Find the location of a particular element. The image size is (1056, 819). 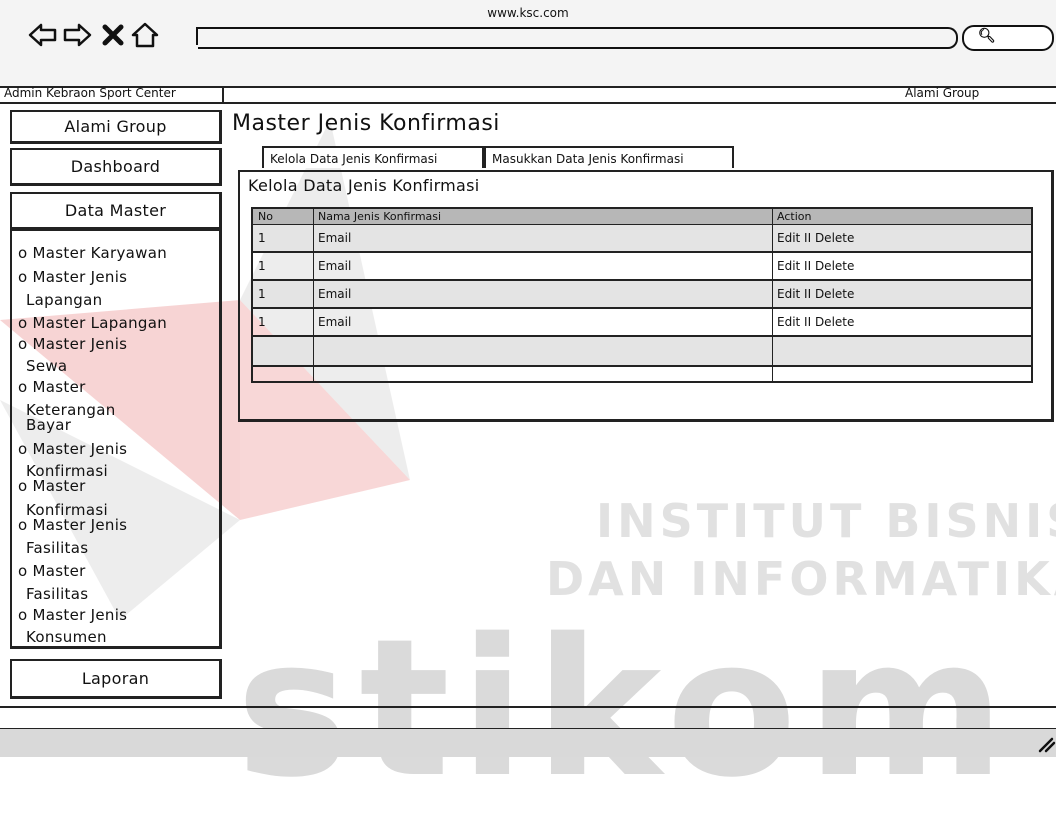

sidebar-button-dashboard: Dashboard is located at coordinates (116, 167).